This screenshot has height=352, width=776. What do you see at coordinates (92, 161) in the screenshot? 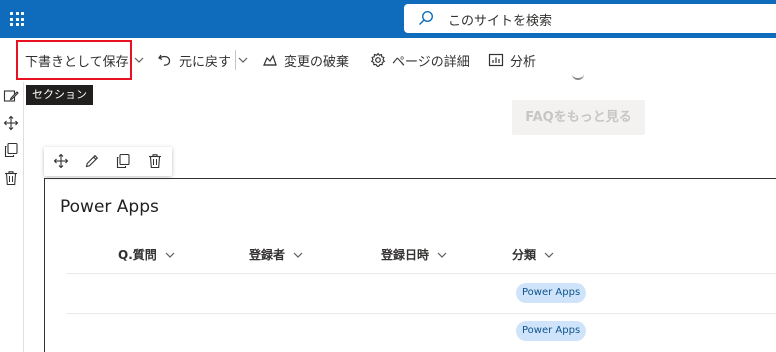
I see `edit-pencil-icon` at bounding box center [92, 161].